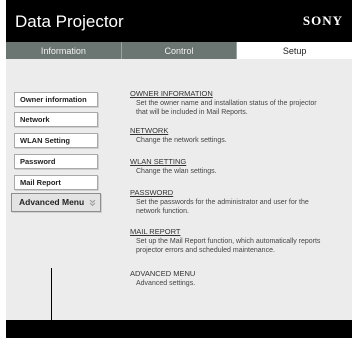  I want to click on list-item: ADVANCED MENU Advanced settings., so click(235, 278).